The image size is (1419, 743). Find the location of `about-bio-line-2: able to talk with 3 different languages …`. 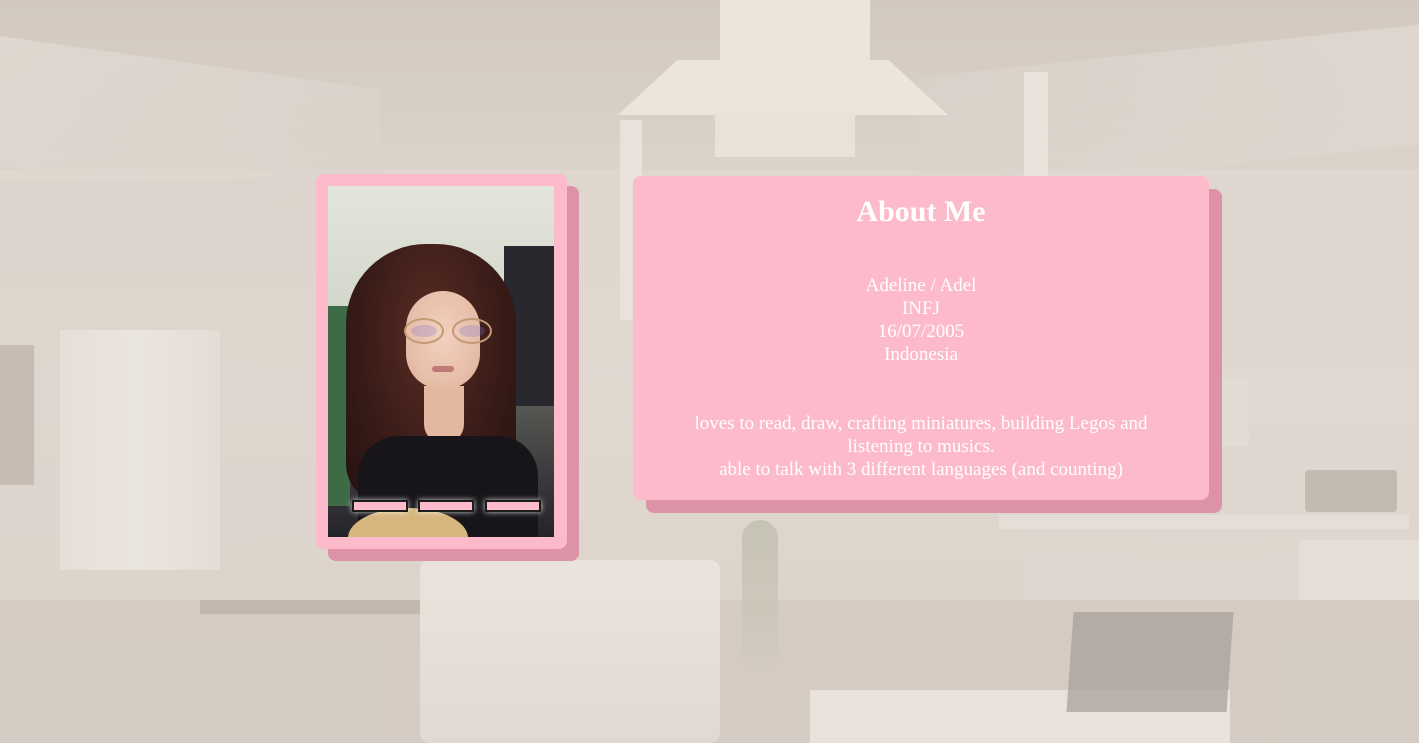

about-bio-line-2: able to talk with 3 different languages … is located at coordinates (921, 469).